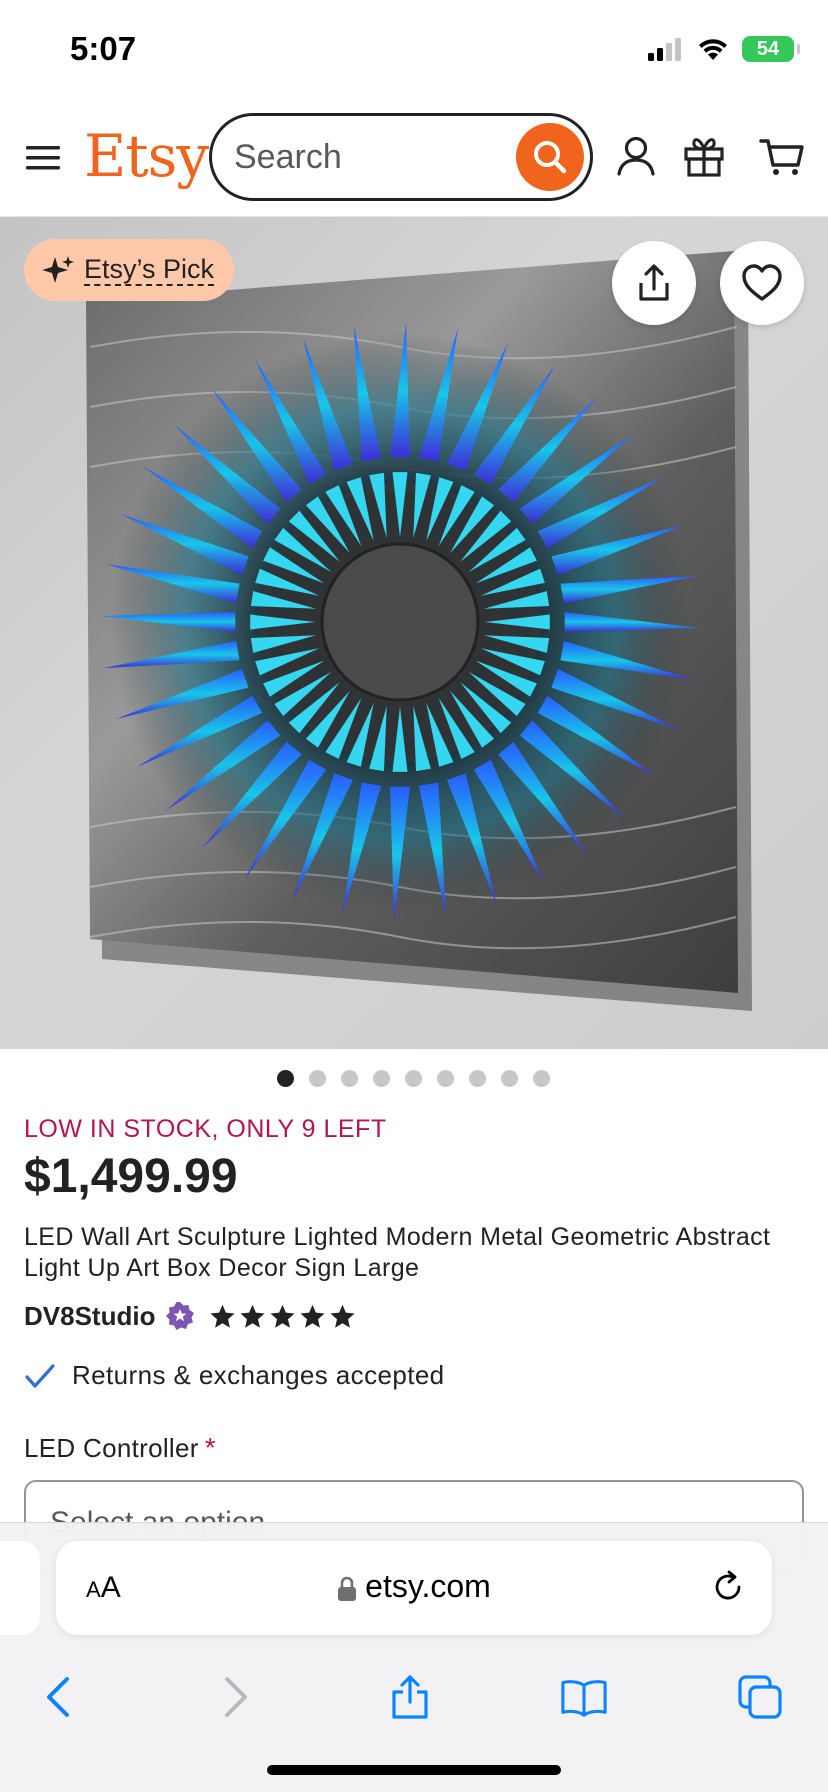 This screenshot has height=1792, width=828. Describe the element at coordinates (58, 269) in the screenshot. I see `sparkle-icon` at that location.